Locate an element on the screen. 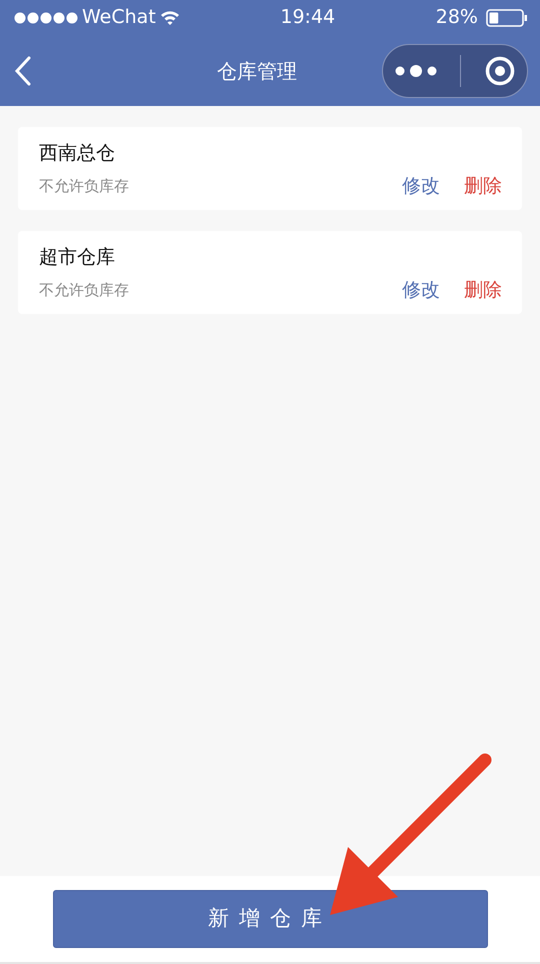 This screenshot has height=964, width=540. signal-icon is located at coordinates (46, 18).